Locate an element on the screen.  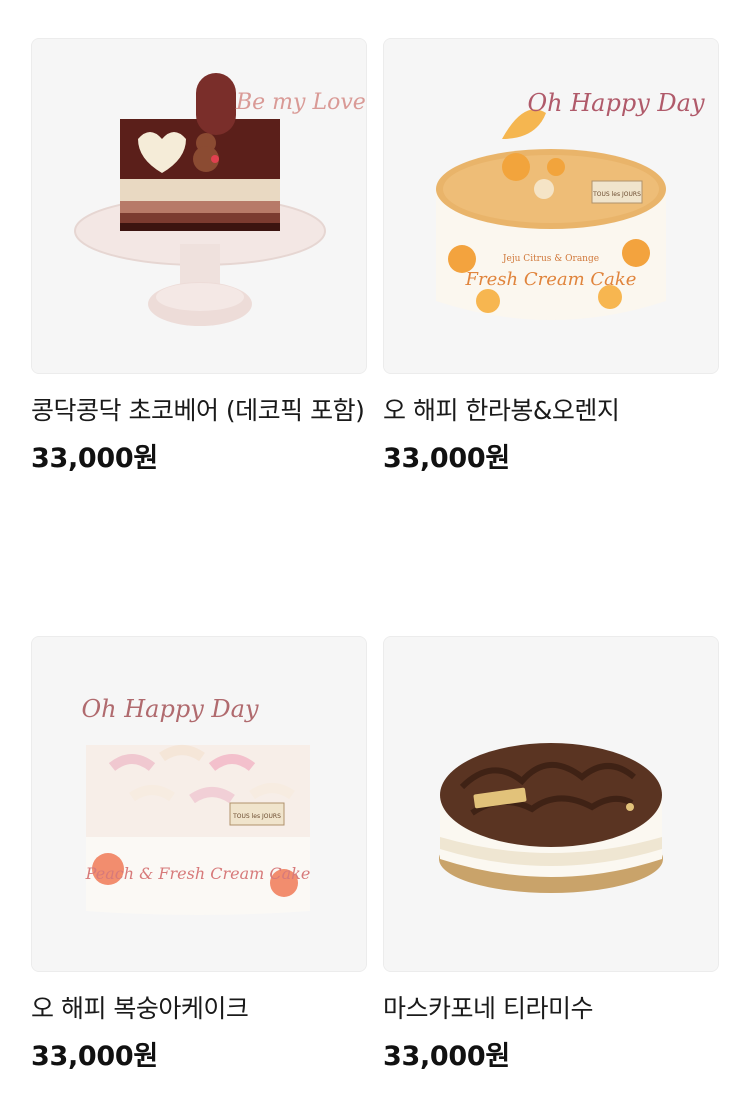
product-name: 마스카포네 티라미수 is located at coordinates (551, 1009).